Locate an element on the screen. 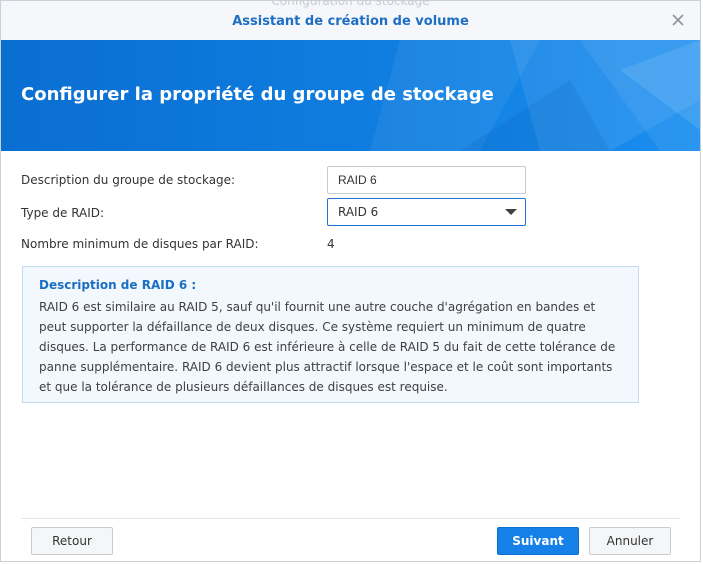 The width and height of the screenshot is (703, 564). description-input is located at coordinates (426, 180).